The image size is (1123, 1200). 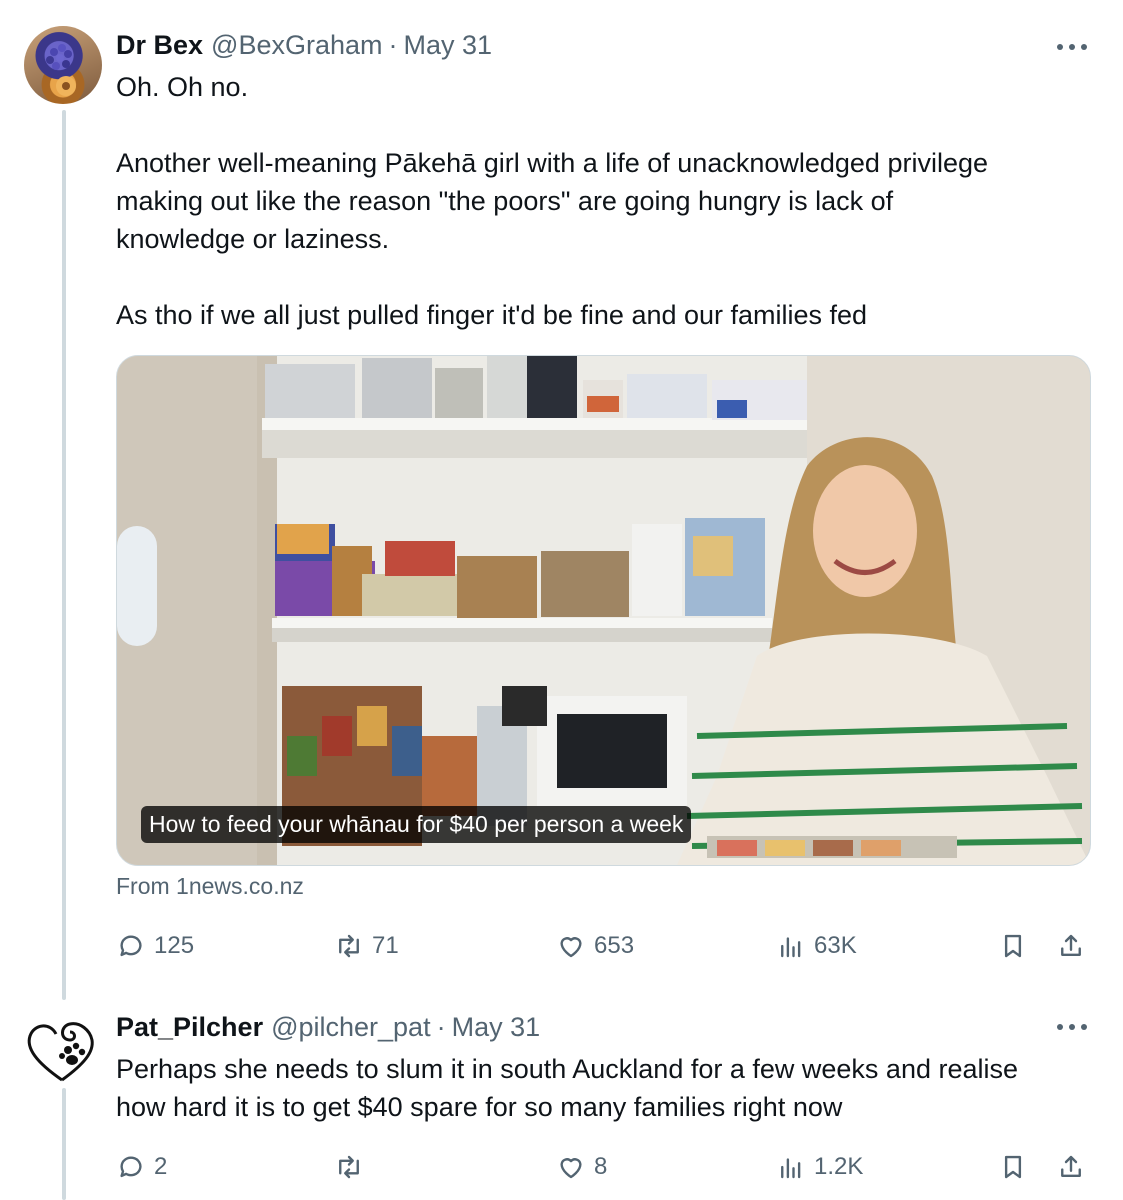 What do you see at coordinates (61, 70) in the screenshot?
I see `avatar-flower-icon` at bounding box center [61, 70].